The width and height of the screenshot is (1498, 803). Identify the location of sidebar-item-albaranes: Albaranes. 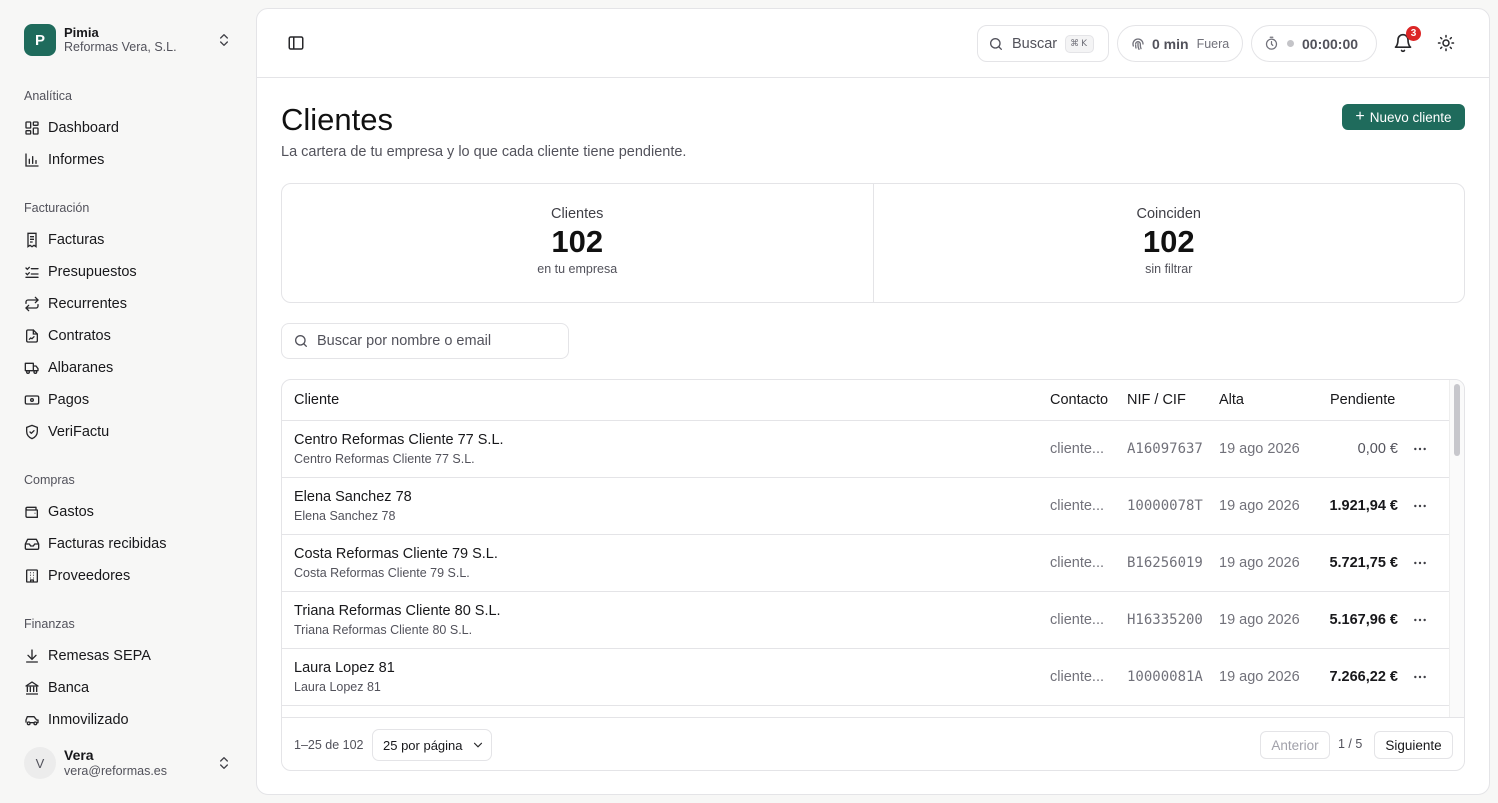
(128, 368).